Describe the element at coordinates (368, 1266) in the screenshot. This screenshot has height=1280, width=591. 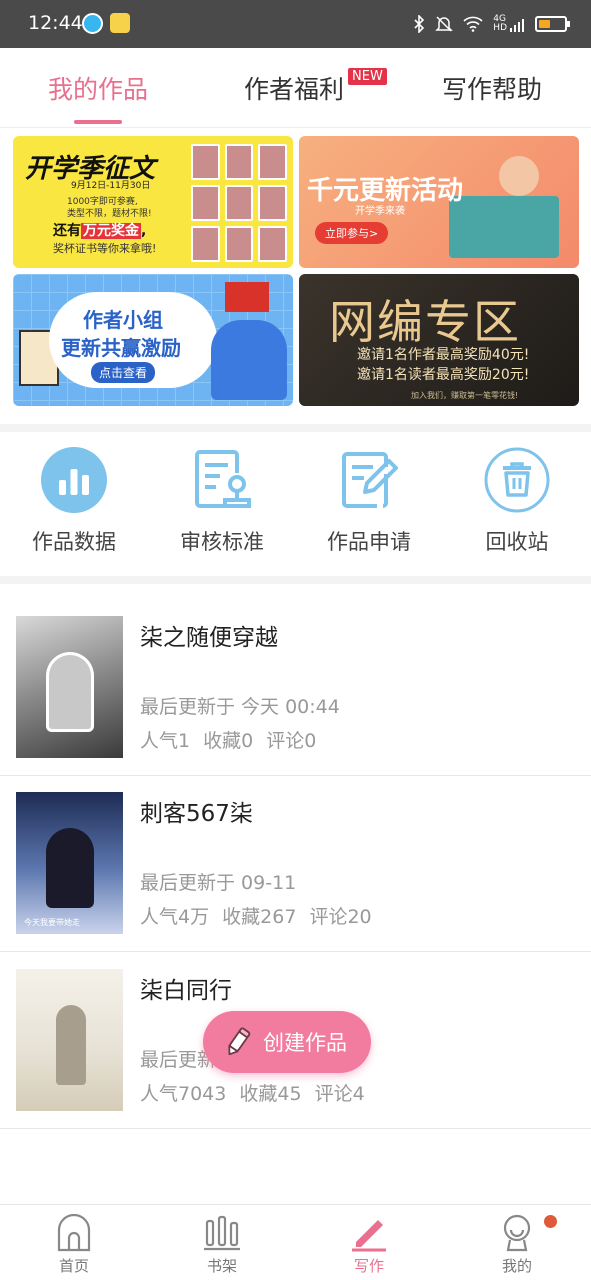
I see `nav-label: 写作` at that location.